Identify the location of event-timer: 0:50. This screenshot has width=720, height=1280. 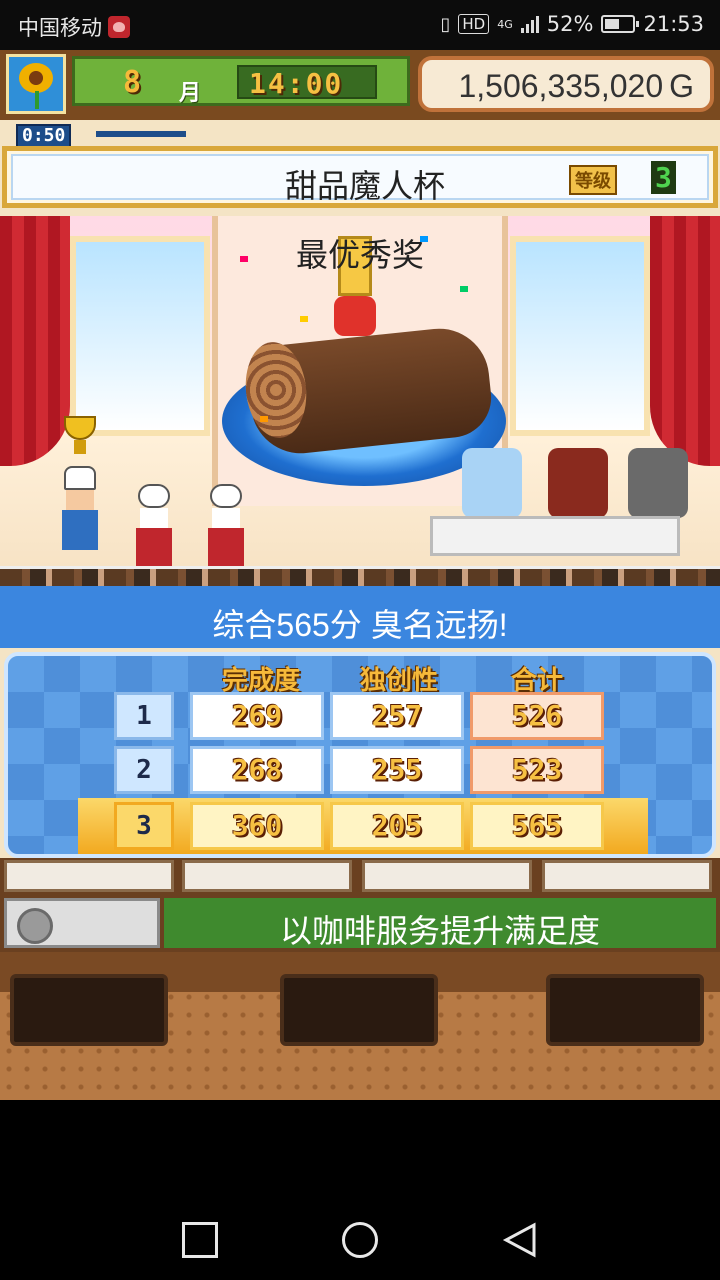
(95, 136).